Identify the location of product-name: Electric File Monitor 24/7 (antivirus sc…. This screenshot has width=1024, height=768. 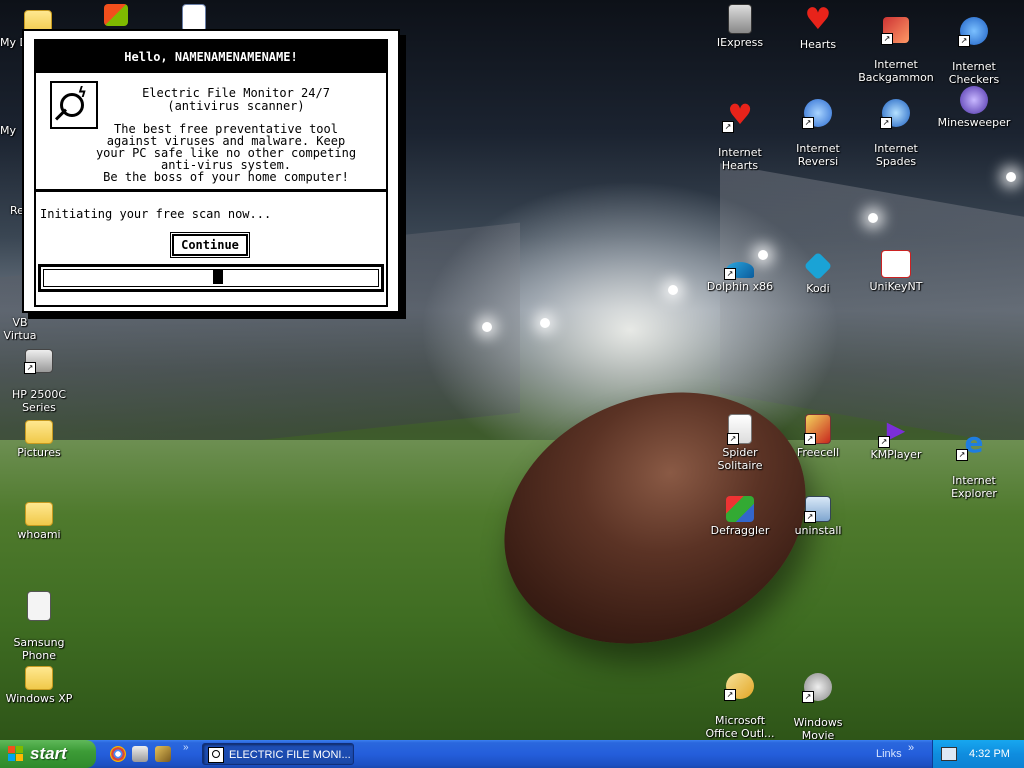
(236, 100).